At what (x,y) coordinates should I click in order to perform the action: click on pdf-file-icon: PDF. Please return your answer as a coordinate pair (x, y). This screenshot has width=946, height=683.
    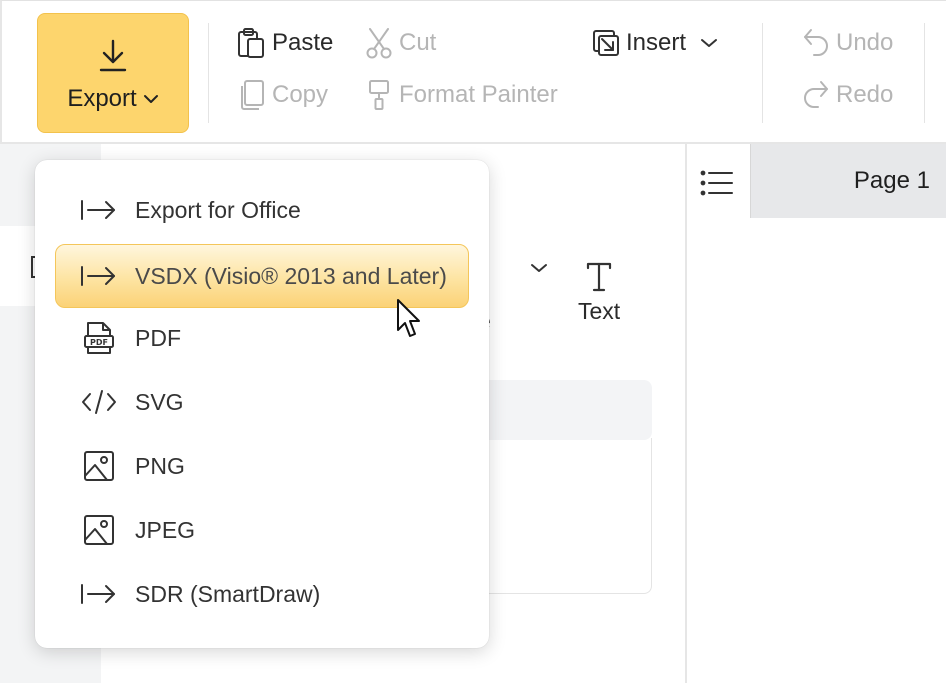
    Looking at the image, I should click on (99, 338).